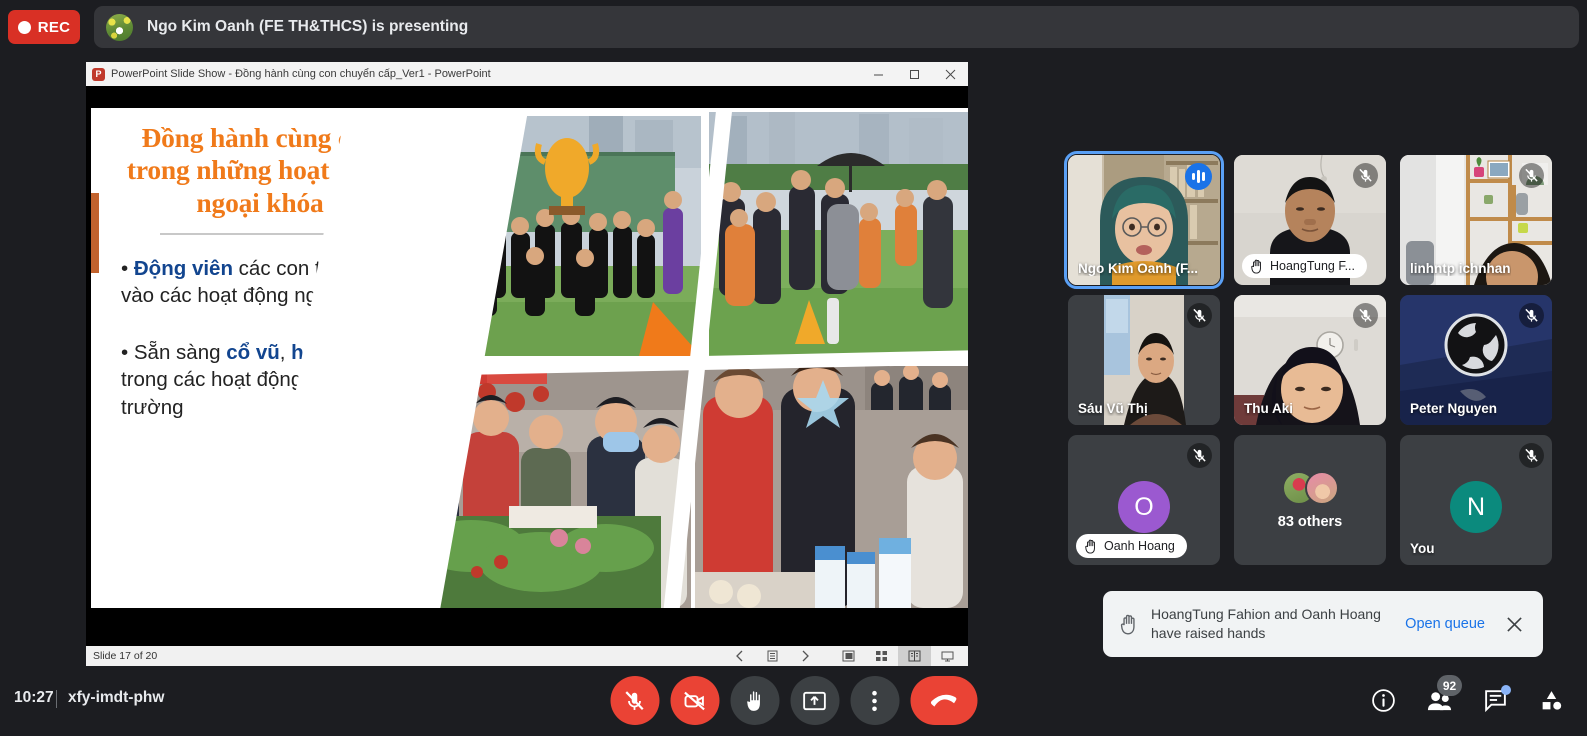 The height and width of the screenshot is (736, 1587). What do you see at coordinates (1439, 698) in the screenshot?
I see `people-icon: 92` at bounding box center [1439, 698].